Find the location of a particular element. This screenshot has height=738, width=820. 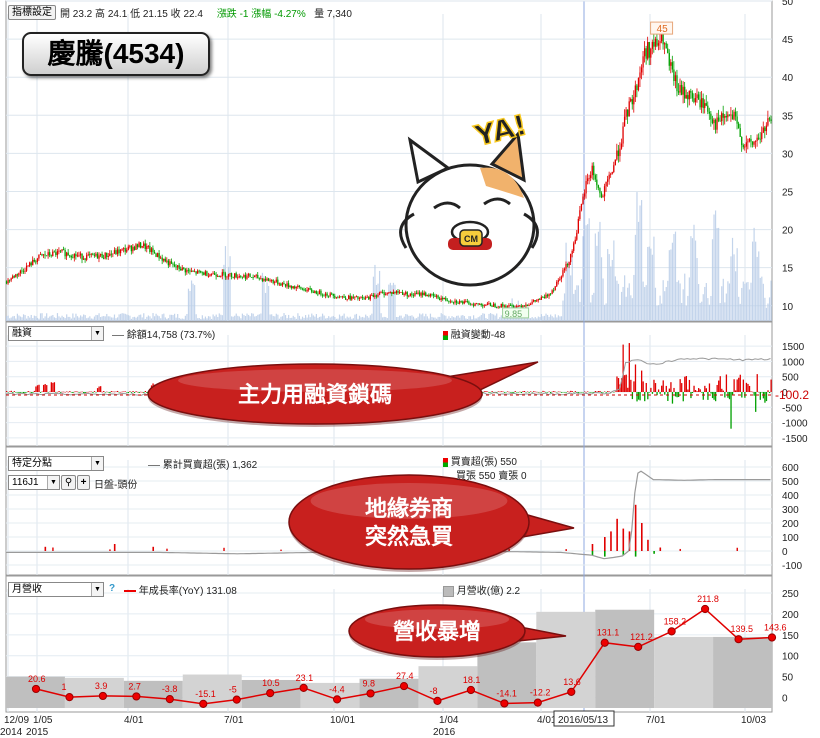

help-icon: ? is located at coordinates (112, 588).